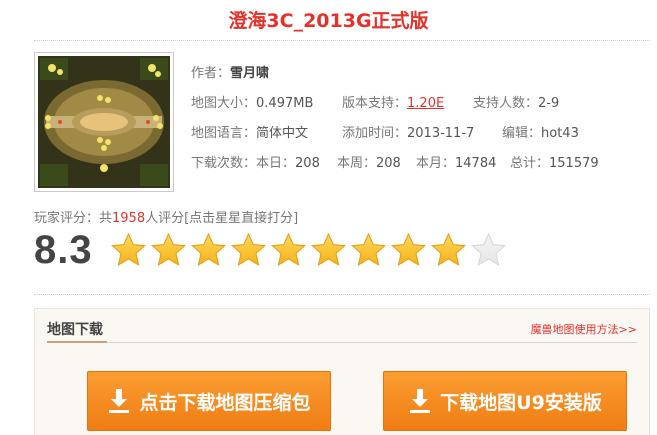  What do you see at coordinates (63, 250) in the screenshot?
I see `rating-score: 8.3` at bounding box center [63, 250].